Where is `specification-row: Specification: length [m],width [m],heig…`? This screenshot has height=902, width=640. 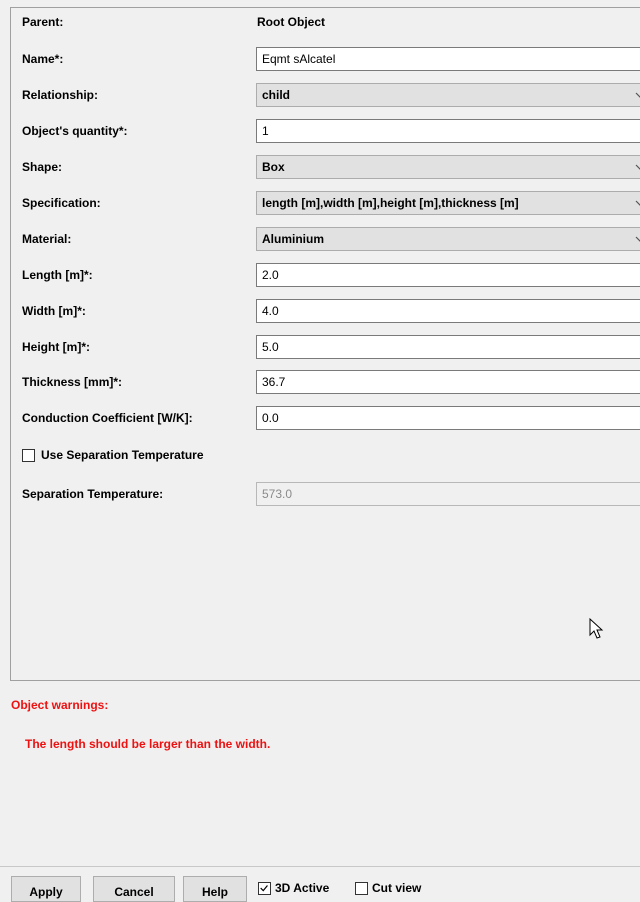 specification-row: Specification: length [m],width [m],heig… is located at coordinates (325, 204).